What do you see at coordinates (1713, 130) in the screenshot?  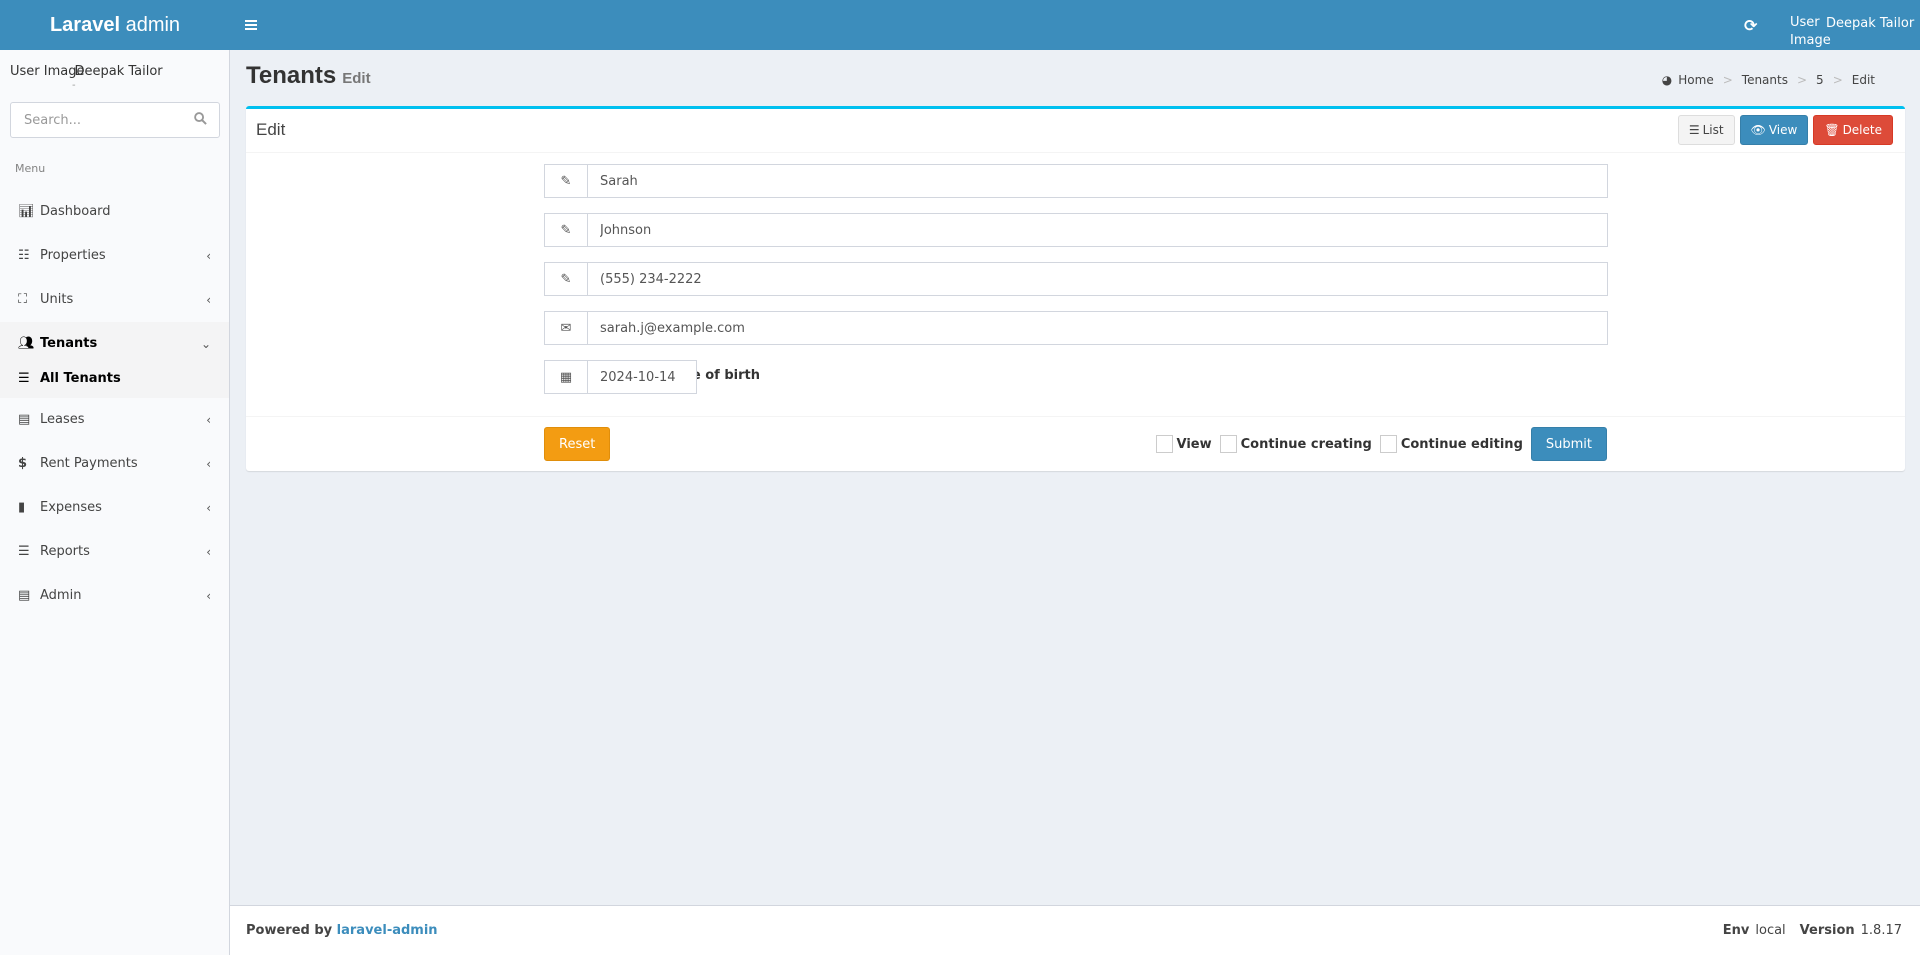 I see `list-button-label: List` at bounding box center [1713, 130].